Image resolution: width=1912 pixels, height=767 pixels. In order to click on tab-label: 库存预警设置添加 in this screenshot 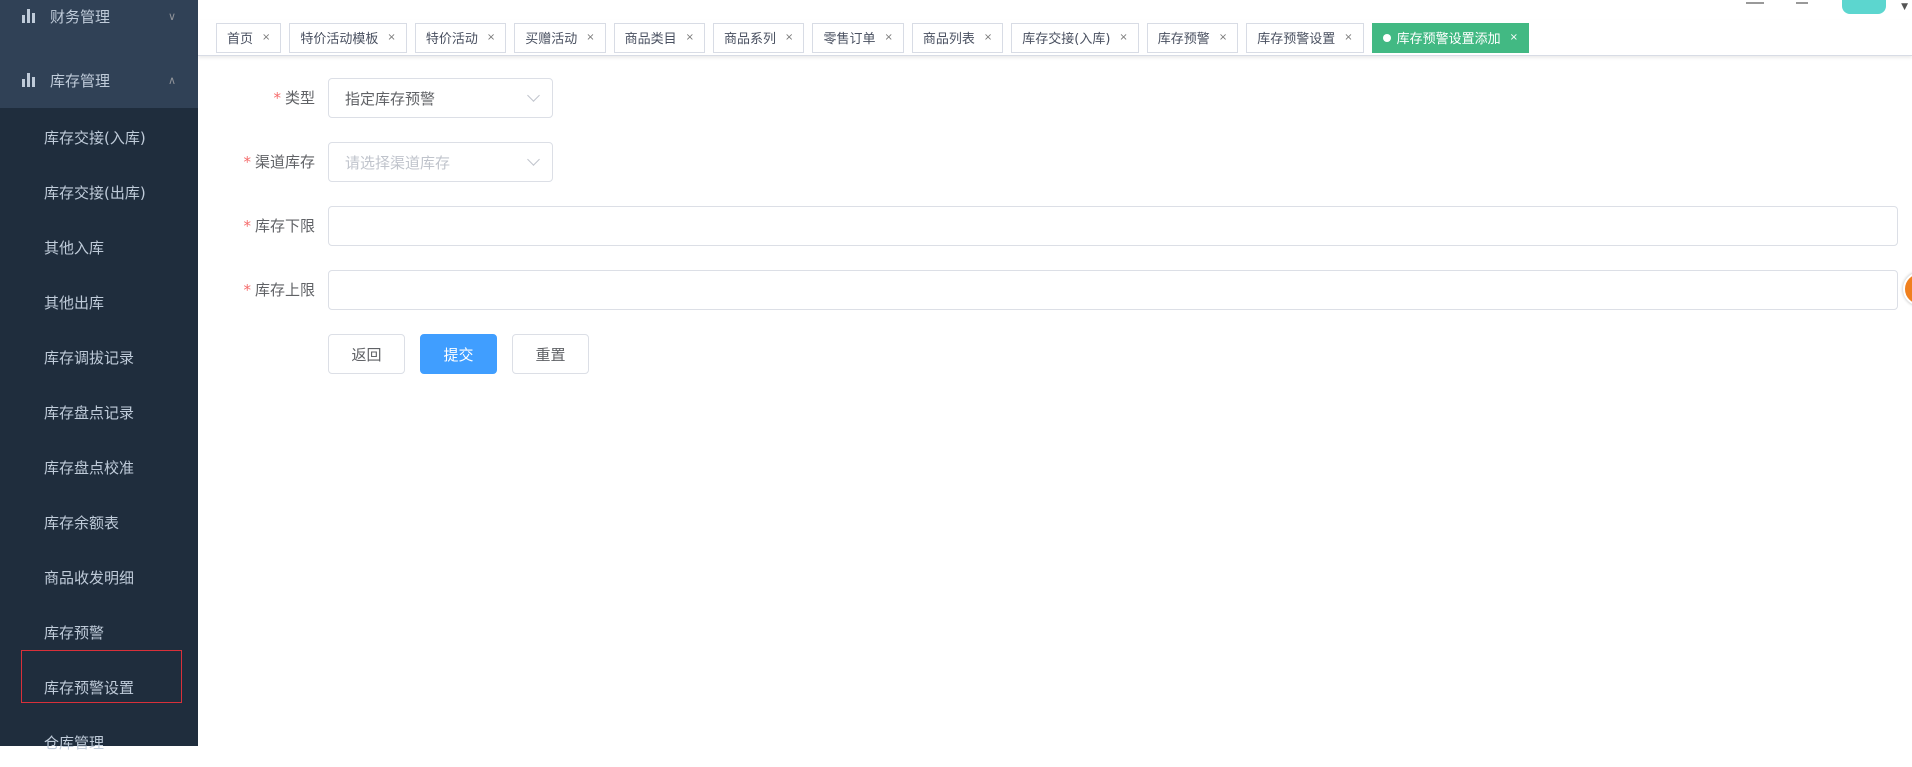, I will do `click(1448, 39)`.